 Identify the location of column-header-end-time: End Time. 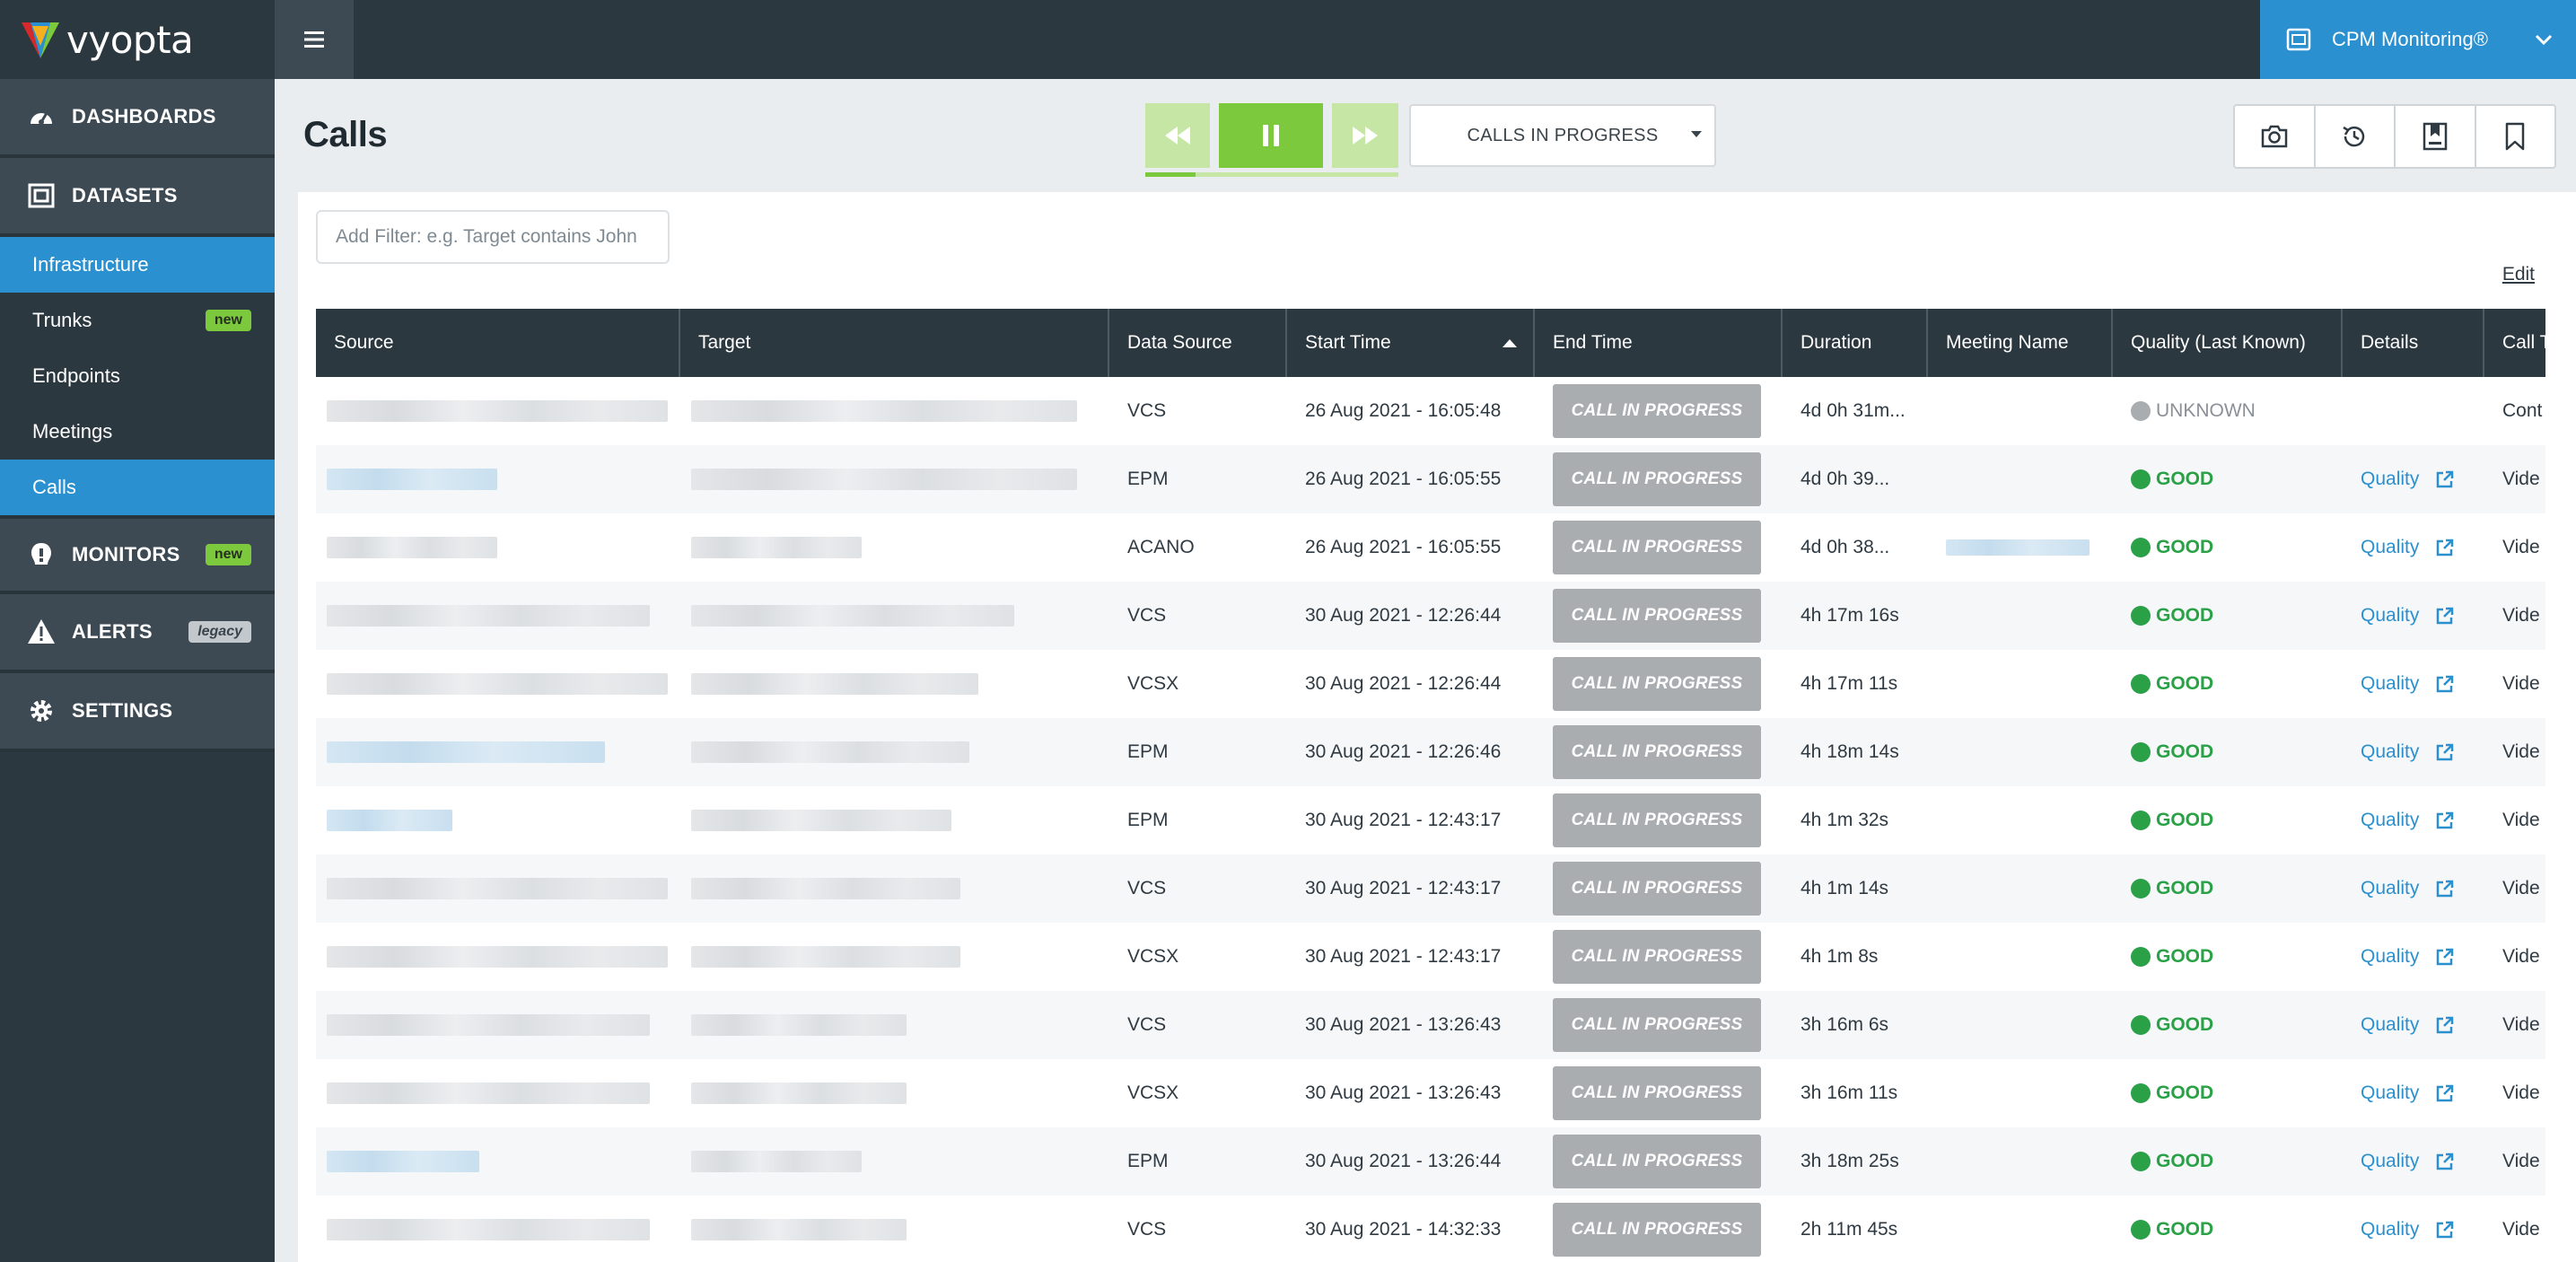
(1659, 343).